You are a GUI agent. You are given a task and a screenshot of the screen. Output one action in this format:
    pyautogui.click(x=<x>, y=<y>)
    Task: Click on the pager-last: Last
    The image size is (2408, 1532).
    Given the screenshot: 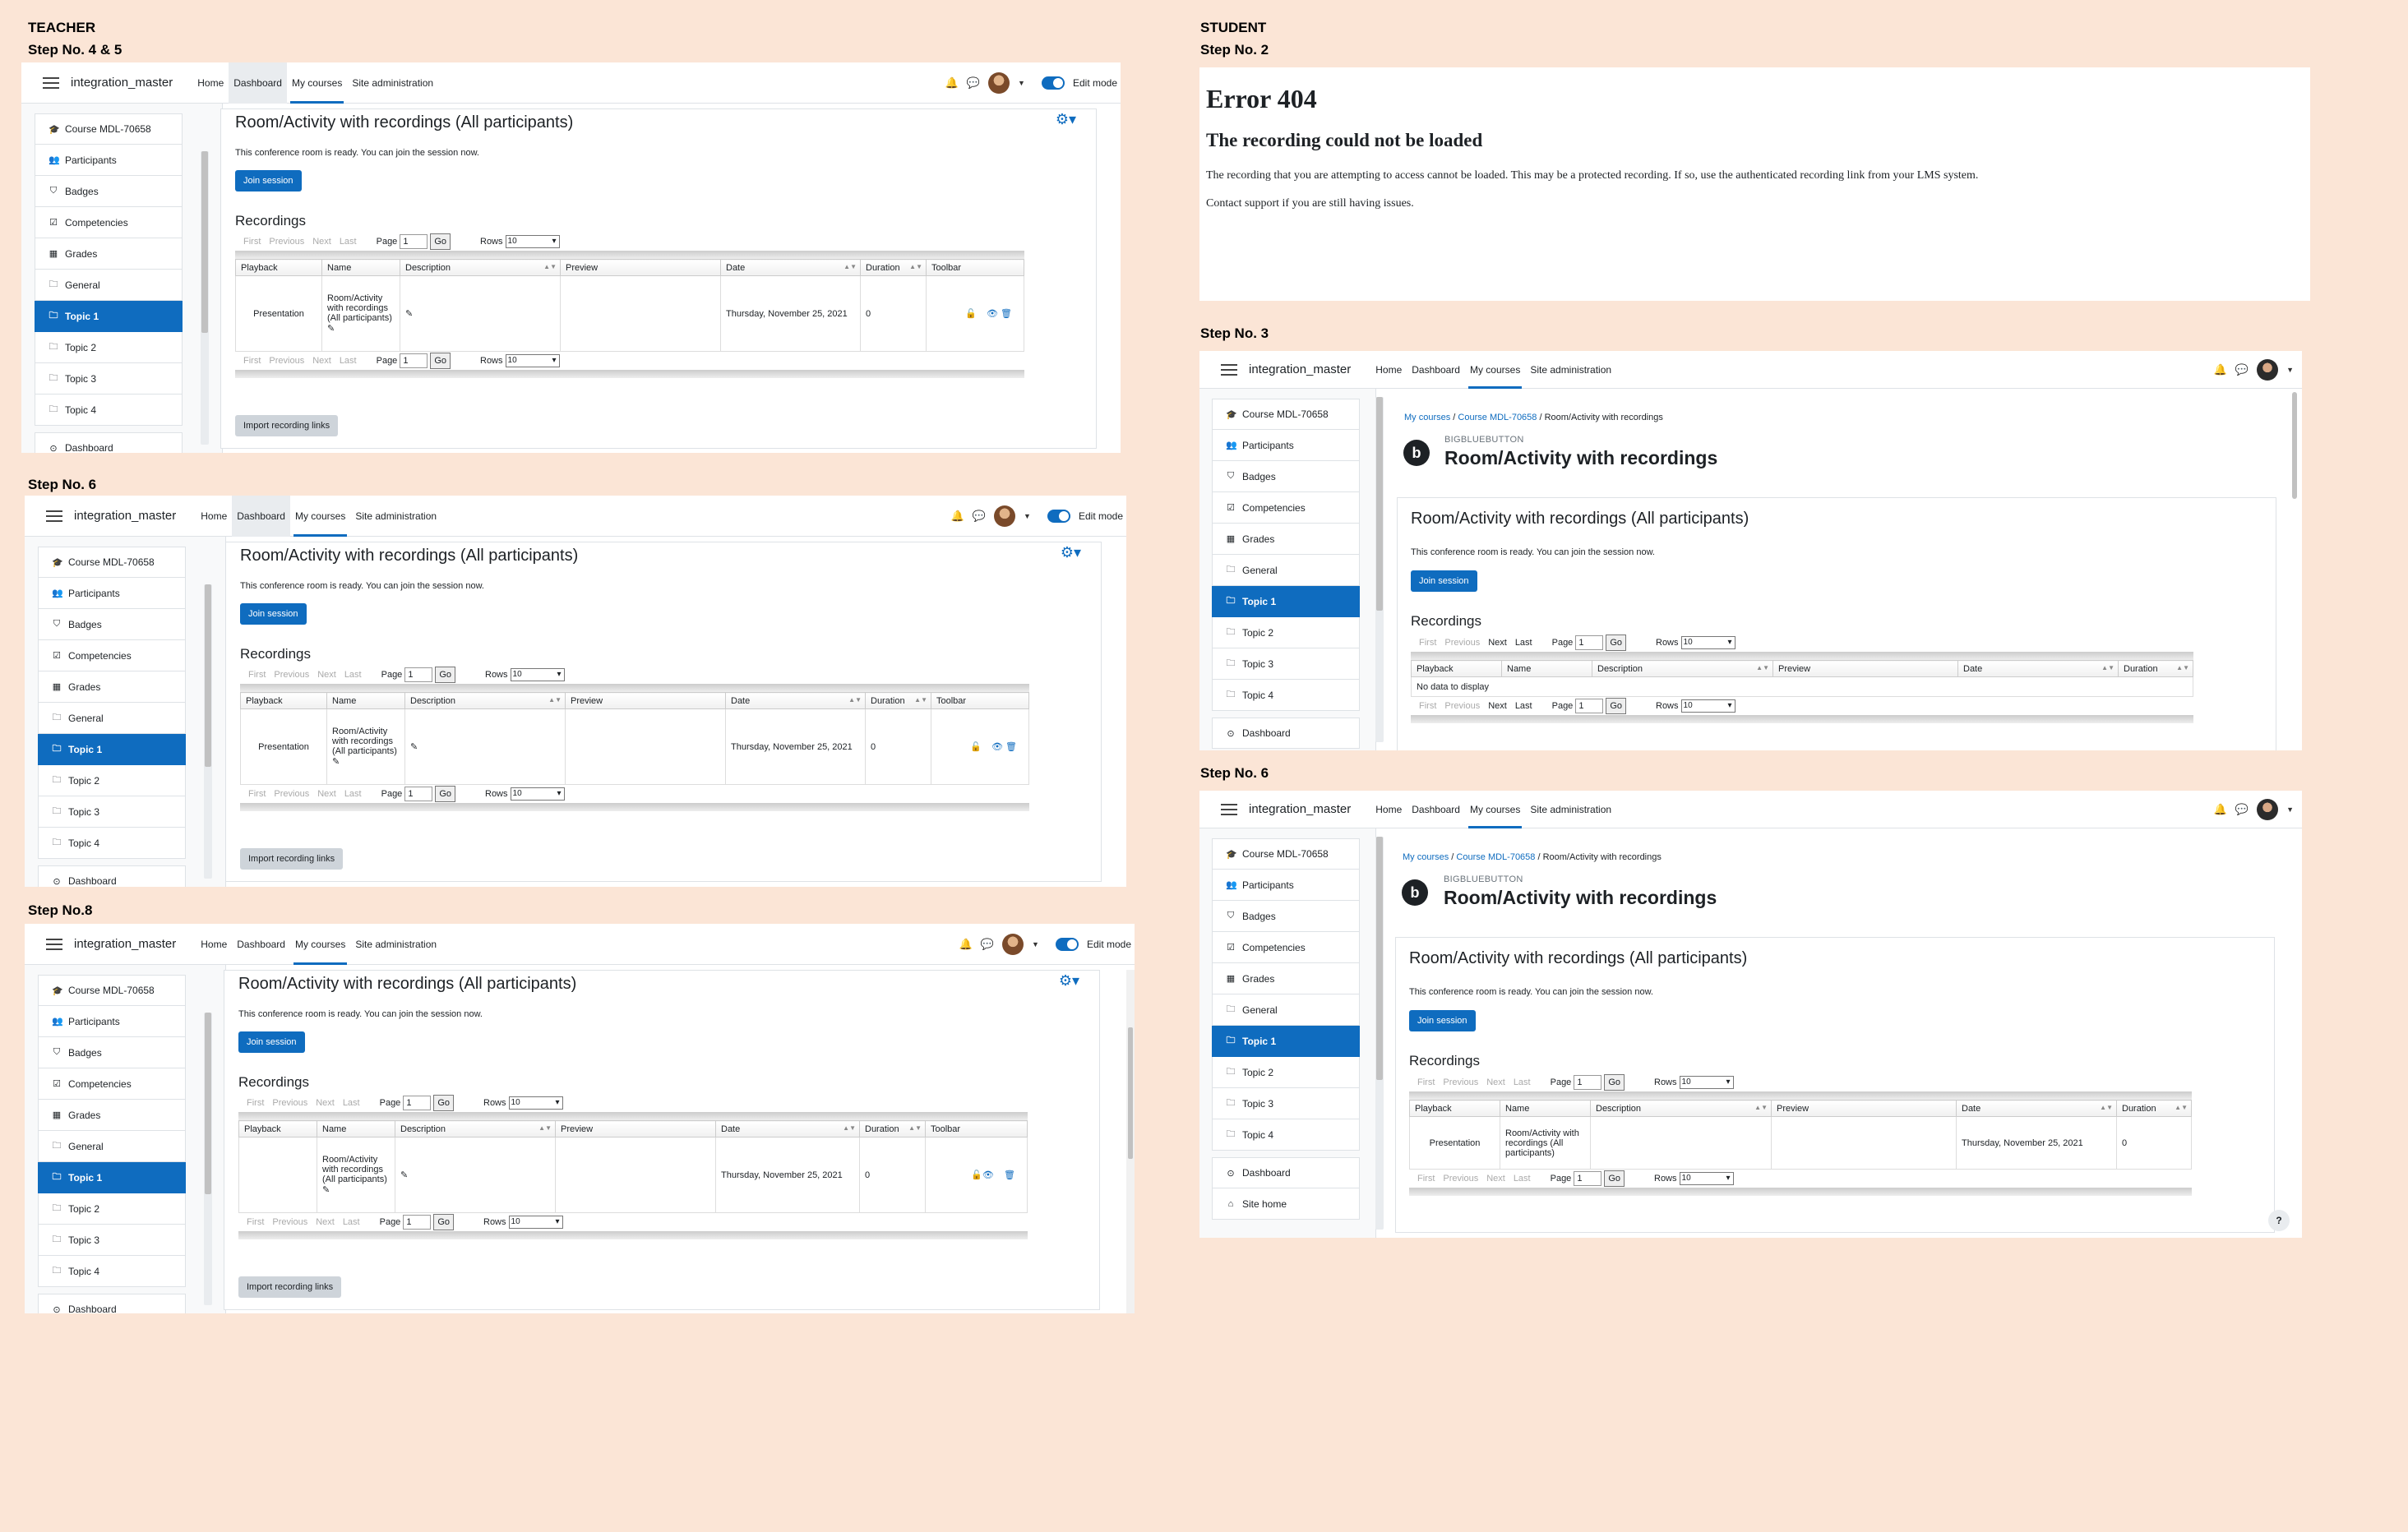 What is the action you would take?
    pyautogui.click(x=1524, y=643)
    